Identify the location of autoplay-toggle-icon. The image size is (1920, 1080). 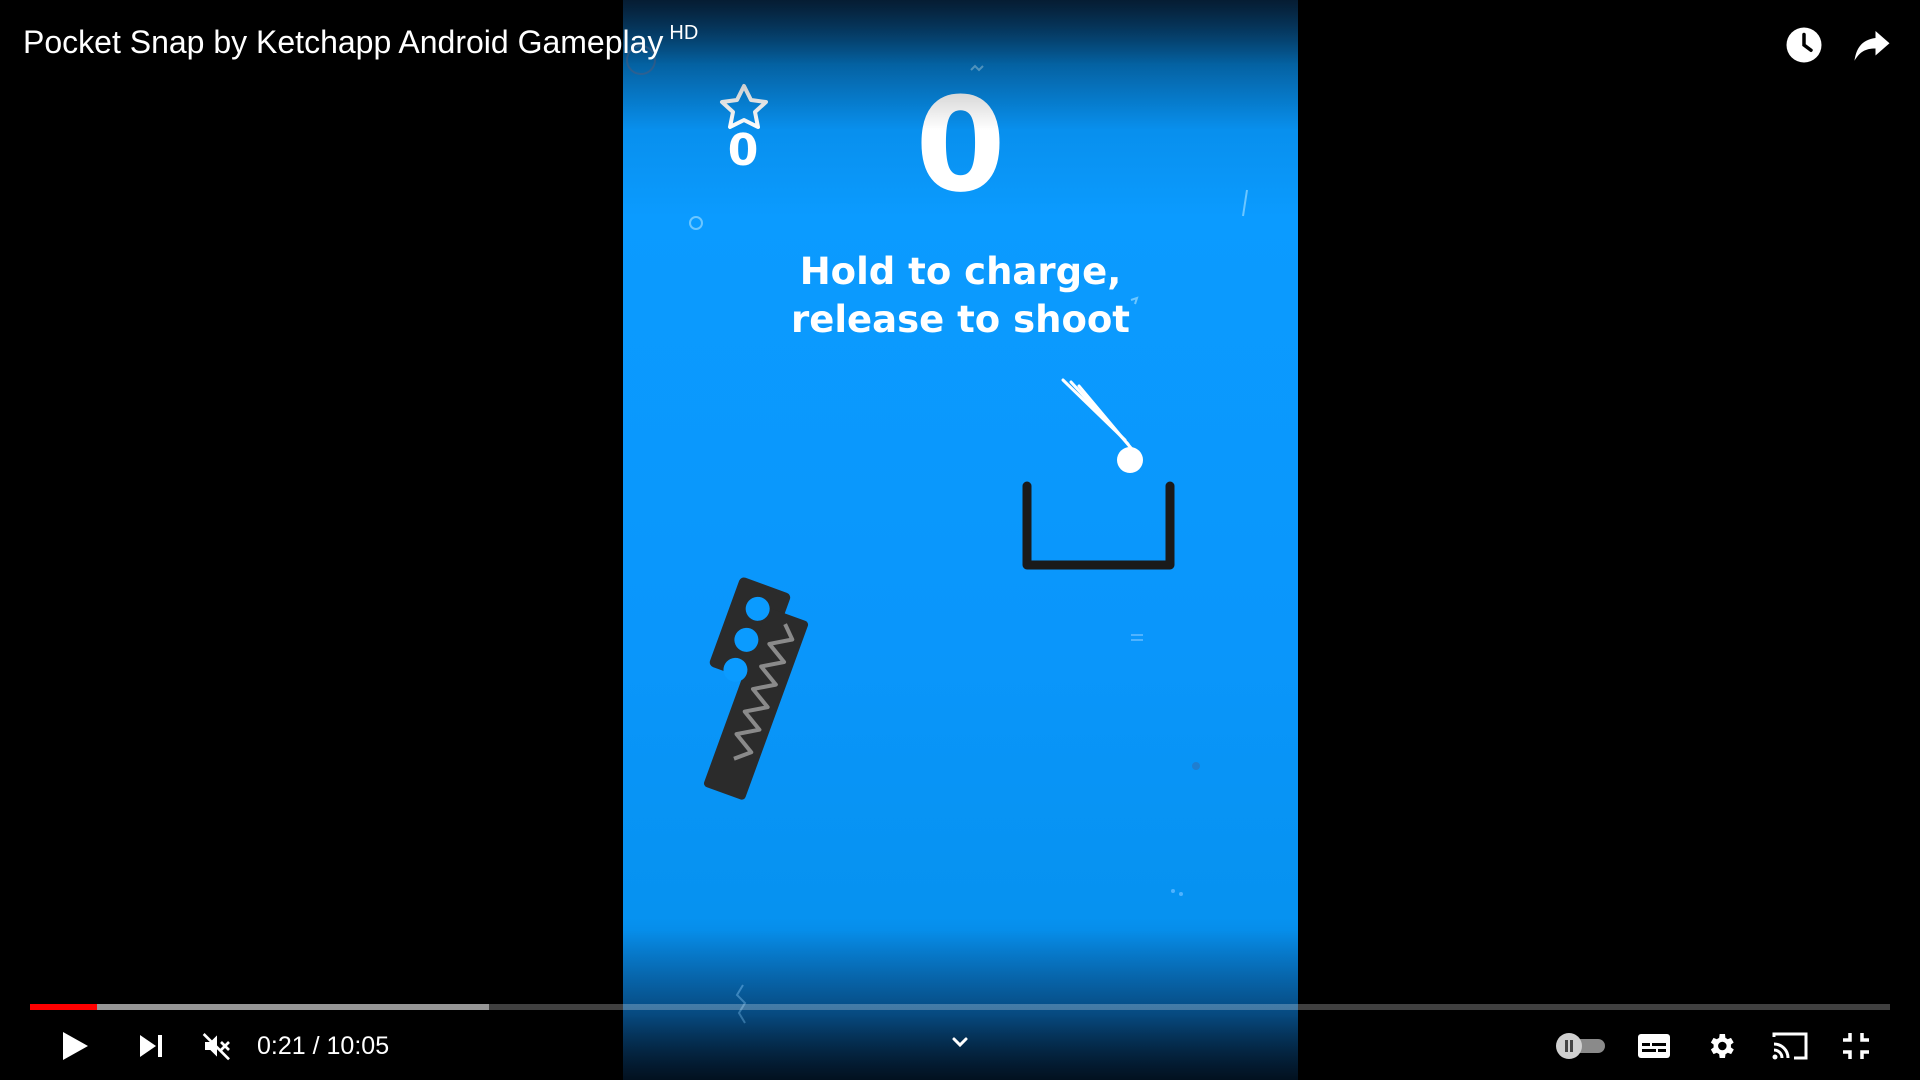
(1580, 1046).